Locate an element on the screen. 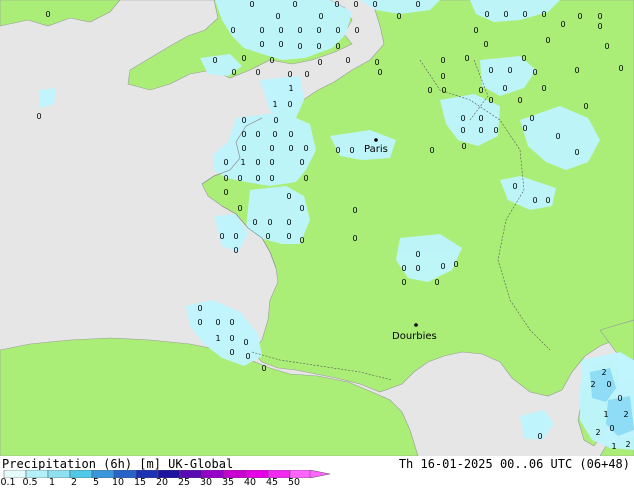  map-title: Precipitation (6h) [m] UK-Global is located at coordinates (118, 464).